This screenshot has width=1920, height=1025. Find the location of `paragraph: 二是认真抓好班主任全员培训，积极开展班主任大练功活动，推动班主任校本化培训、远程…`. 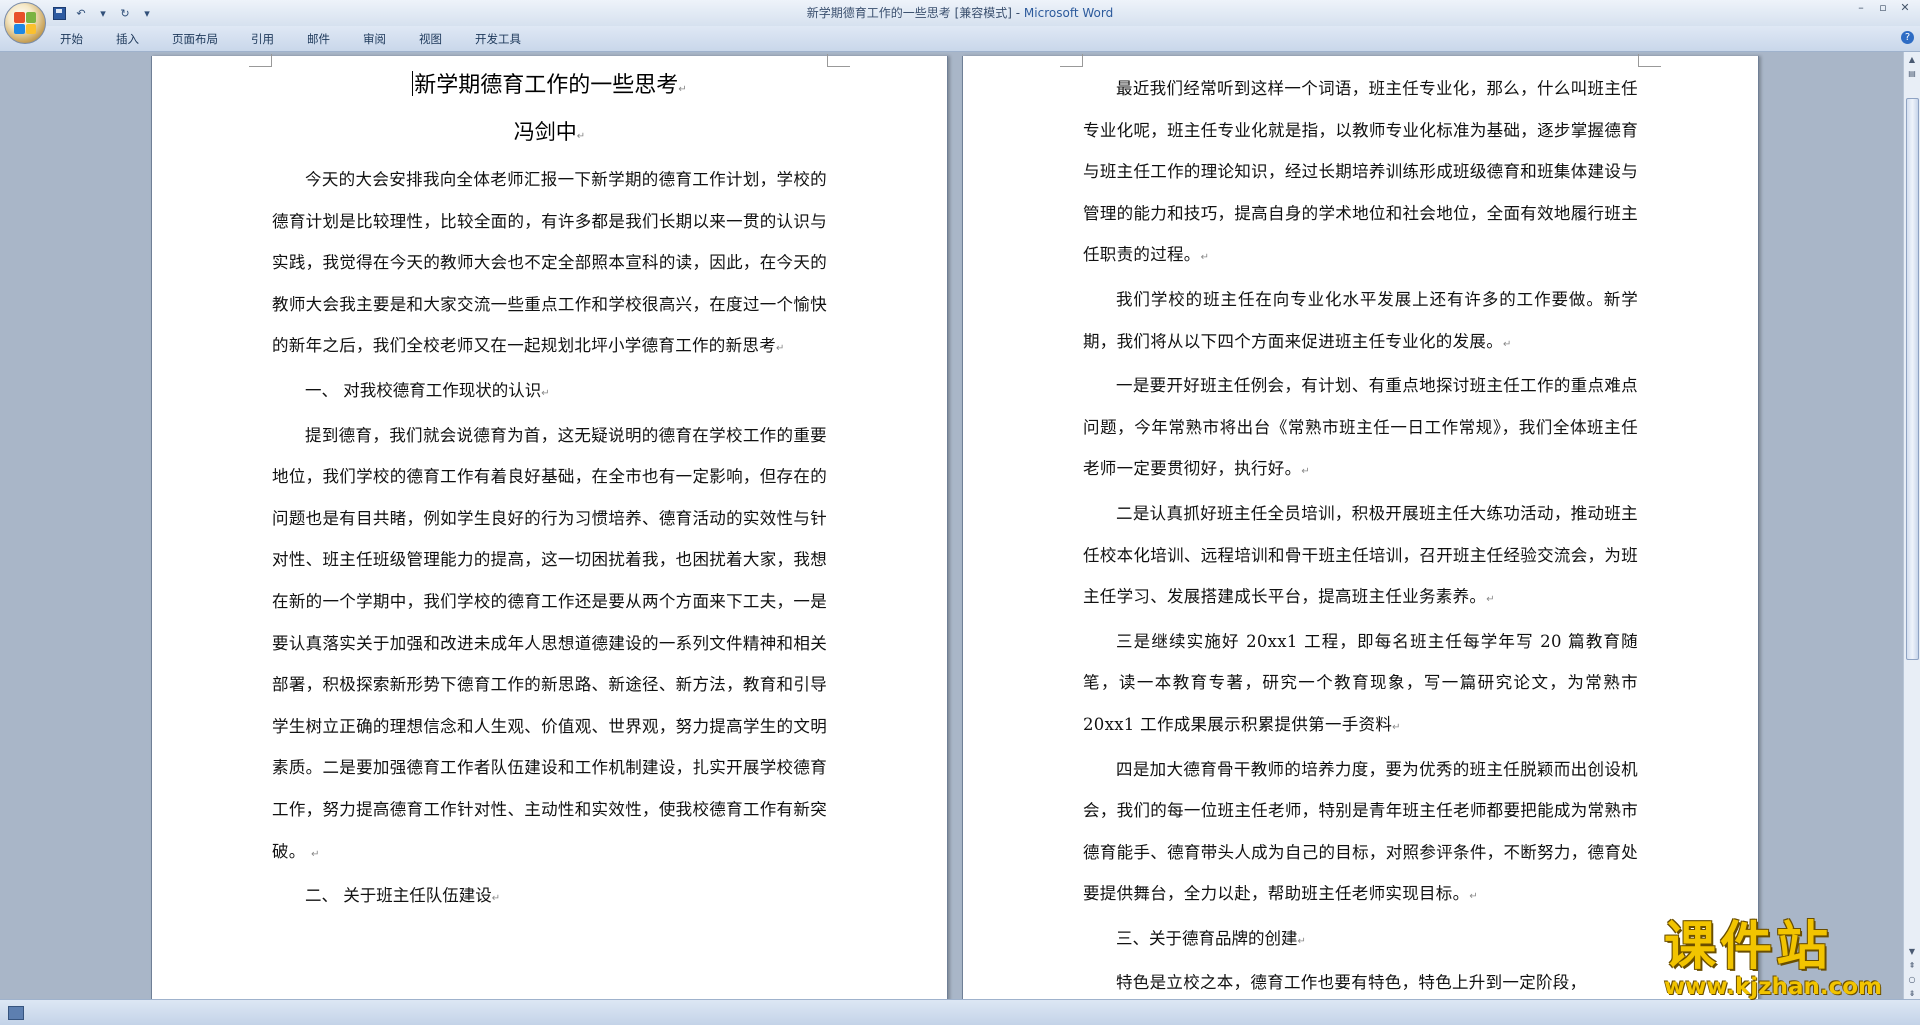

paragraph: 二是认真抓好班主任全员培训，积极开展班主任大练功活动，推动班主任校本化培训、远程… is located at coordinates (1360, 555).